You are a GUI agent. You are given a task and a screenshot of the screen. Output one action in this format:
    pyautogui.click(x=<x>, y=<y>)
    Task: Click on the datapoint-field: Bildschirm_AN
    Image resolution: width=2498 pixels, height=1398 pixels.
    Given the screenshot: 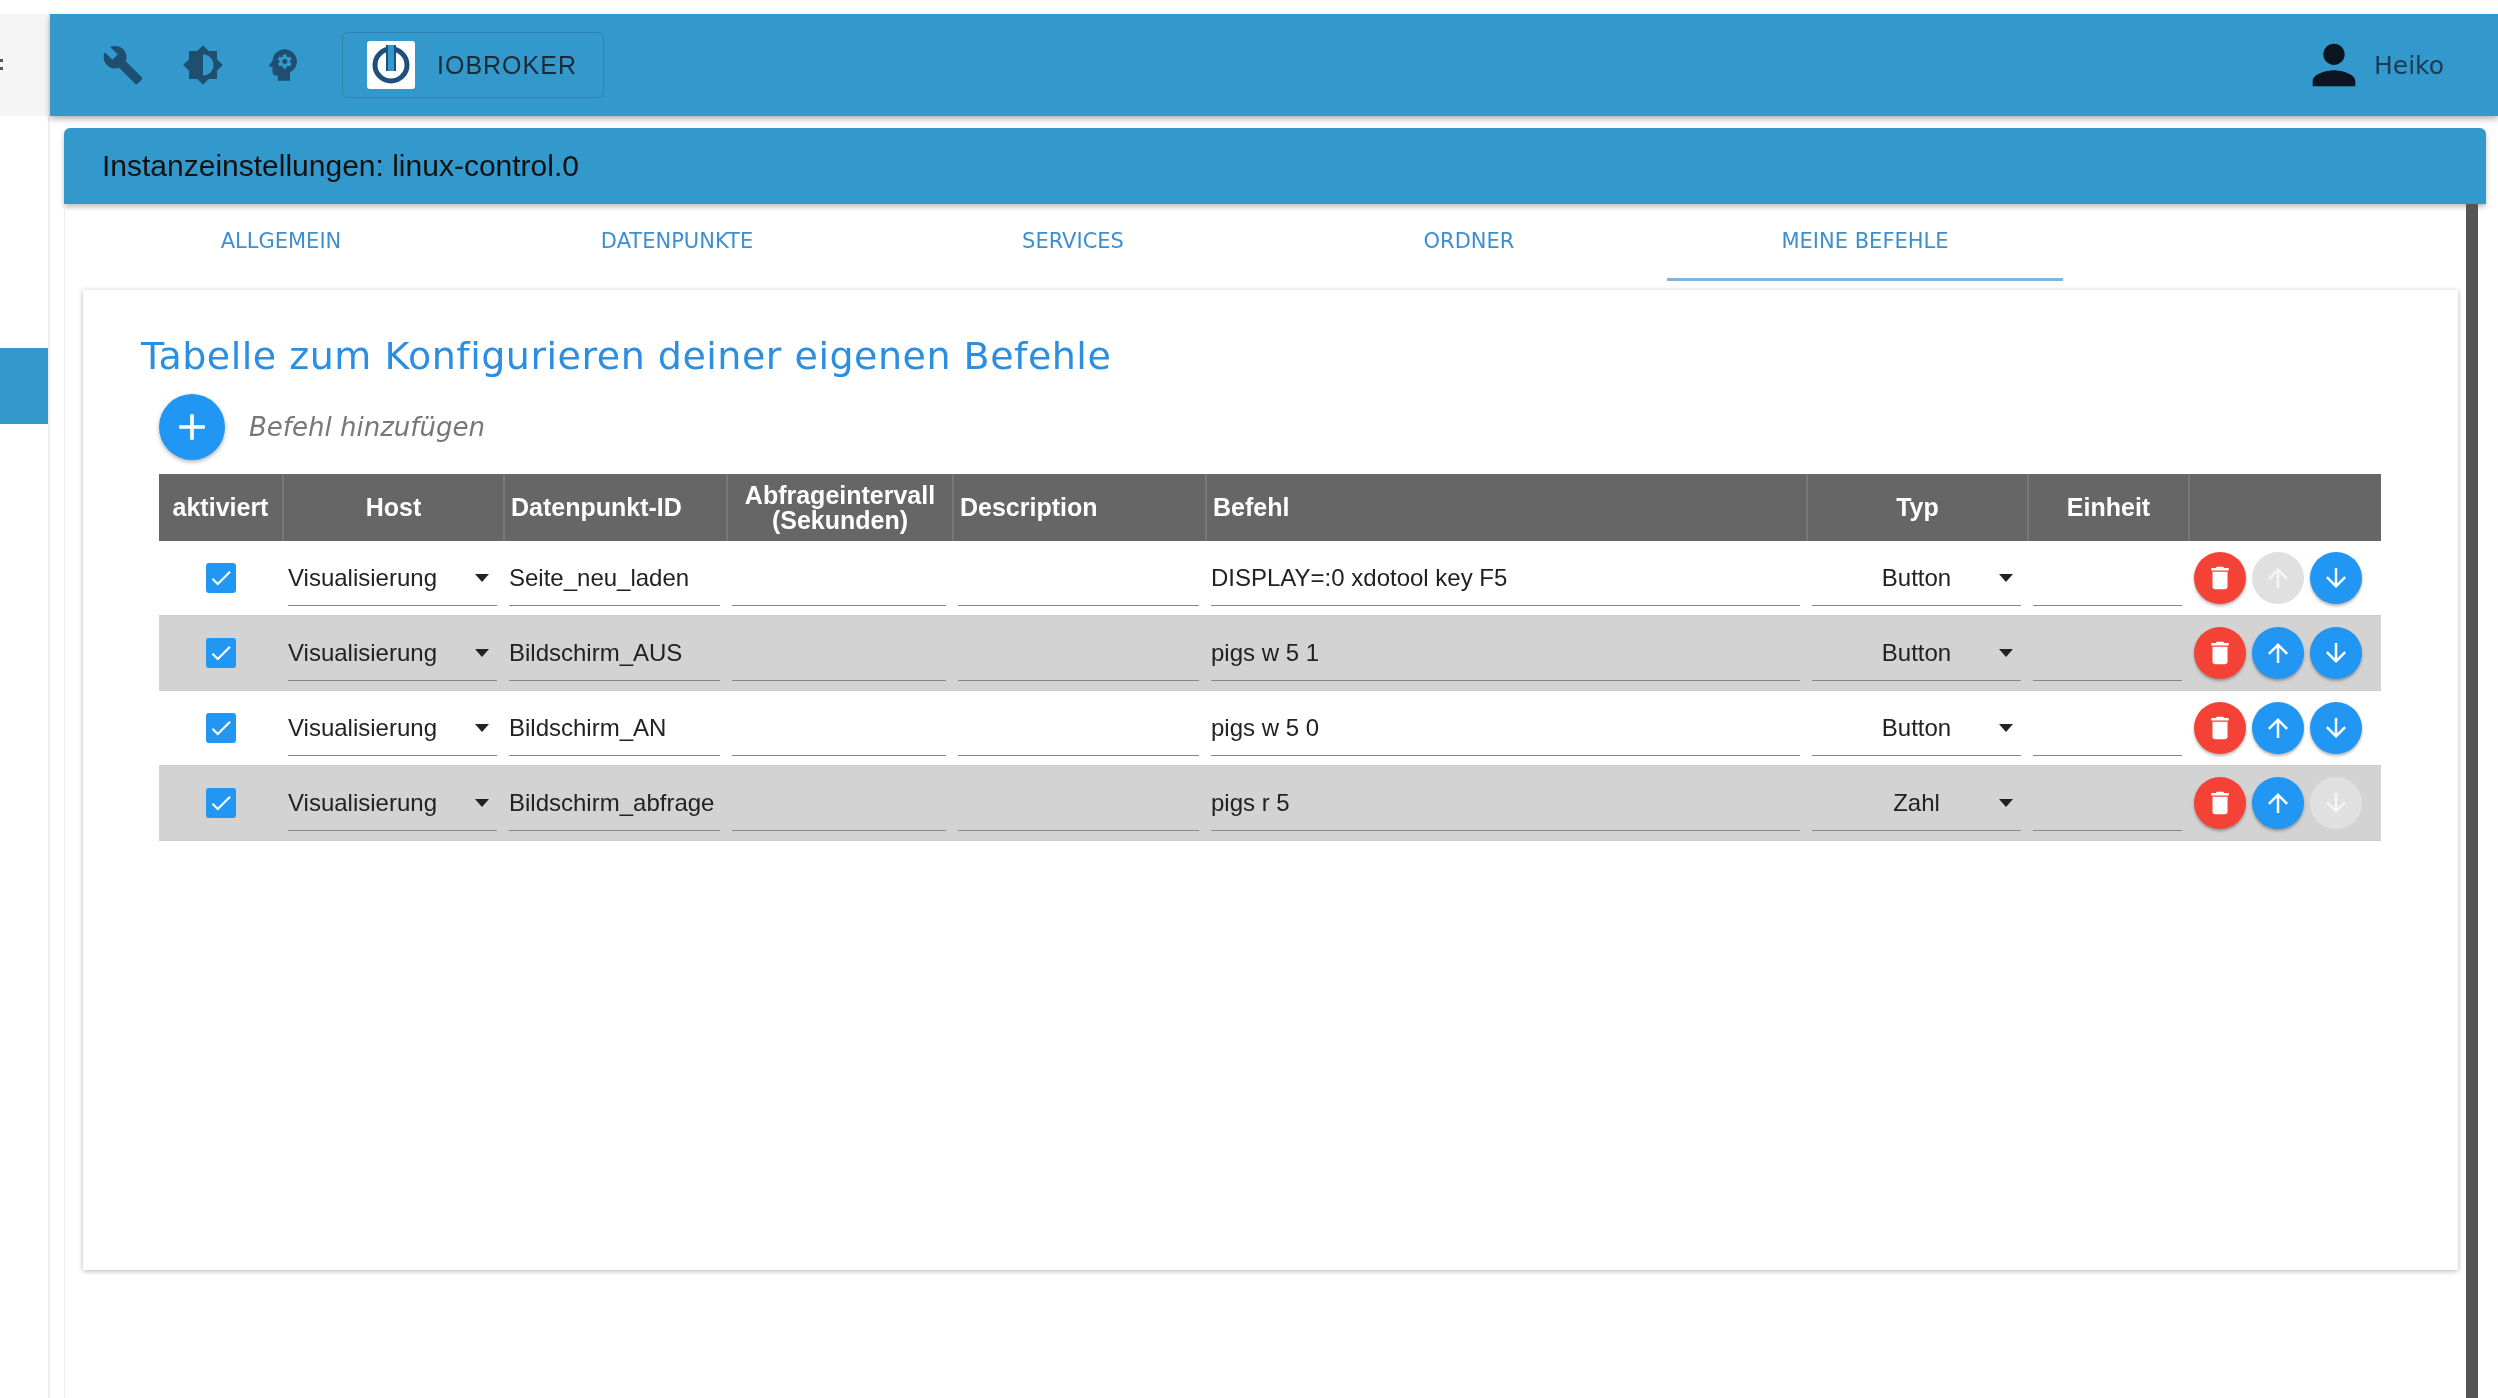 What is the action you would take?
    pyautogui.click(x=614, y=728)
    